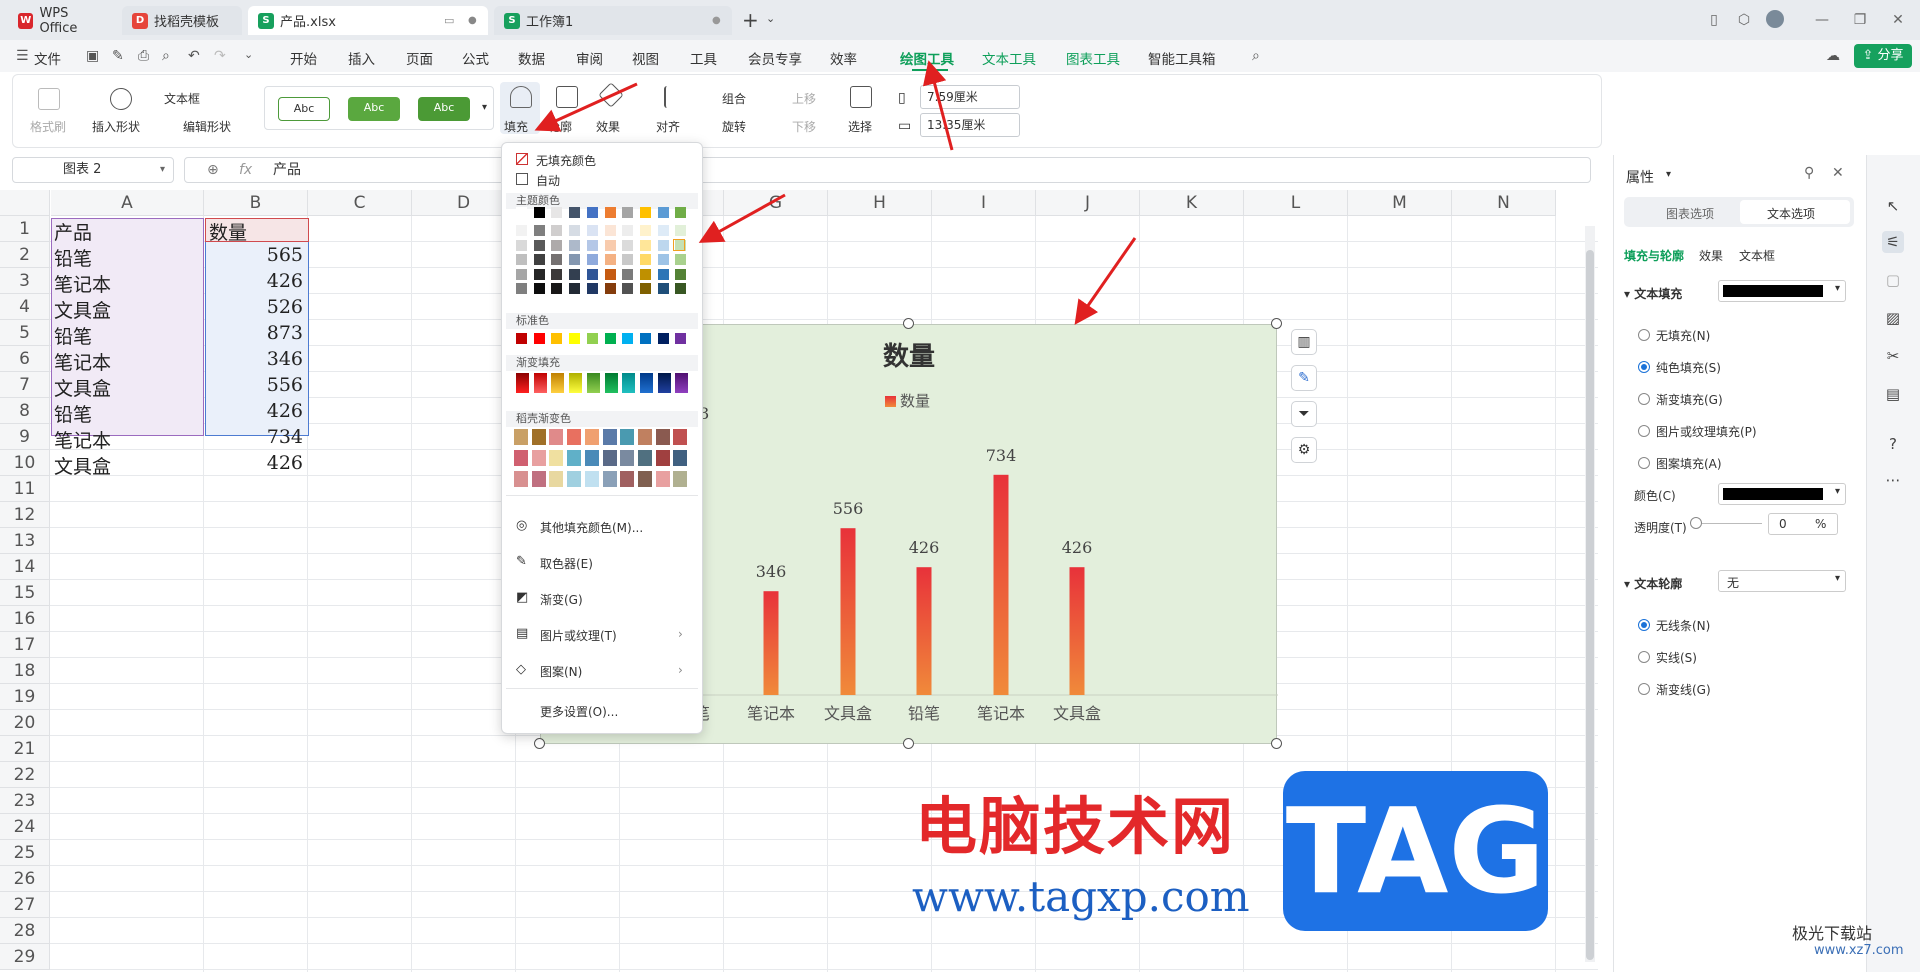 The height and width of the screenshot is (972, 1920). I want to click on eyedropper-option: 取色器(E), so click(566, 563).